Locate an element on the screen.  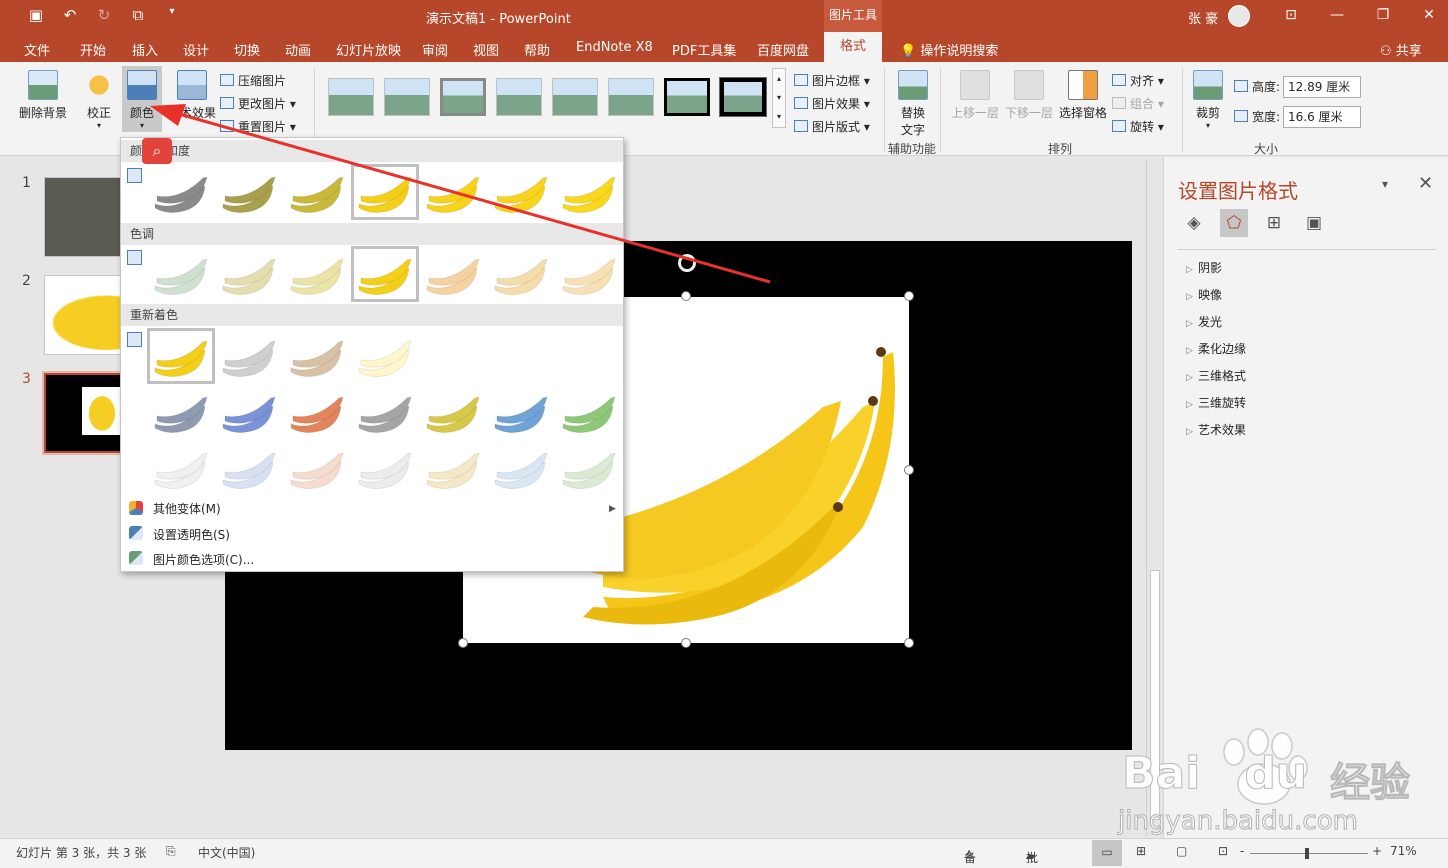
tab-help: 帮助 is located at coordinates (537, 49).